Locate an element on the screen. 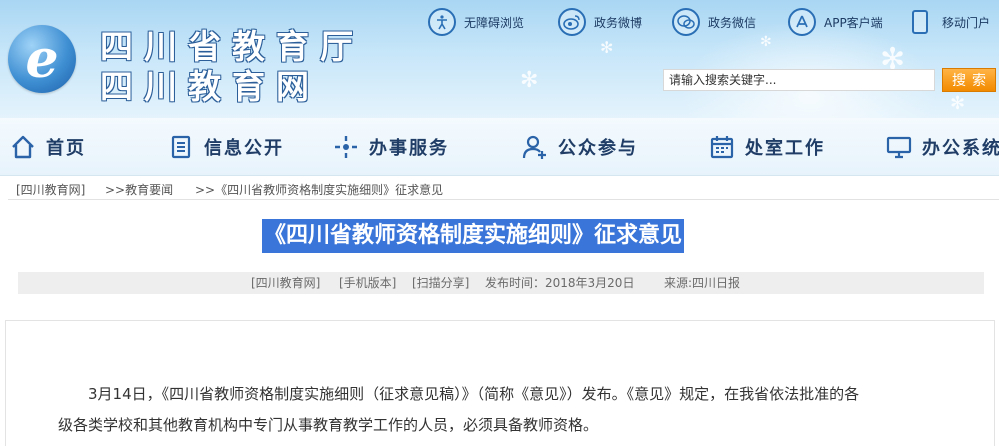 This screenshot has height=446, width=999. site-logo: e is located at coordinates (42, 59).